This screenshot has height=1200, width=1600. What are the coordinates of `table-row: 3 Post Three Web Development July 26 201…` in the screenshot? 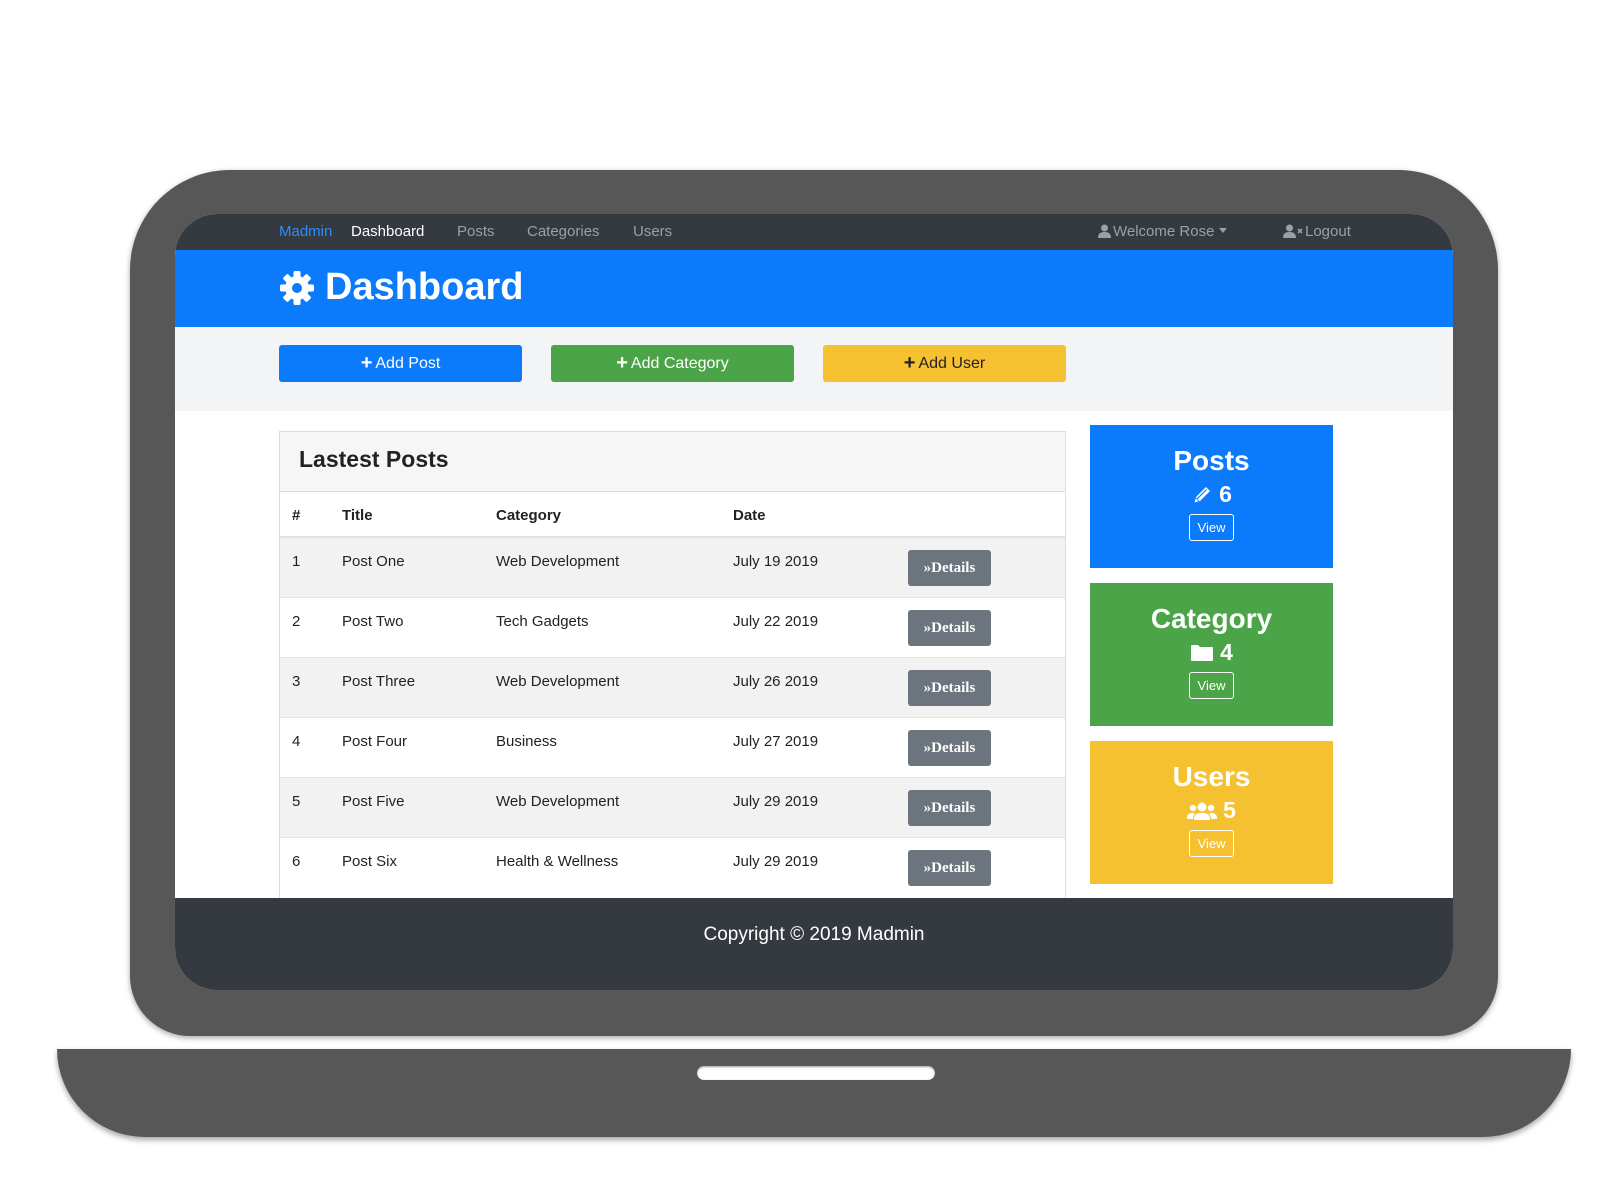 It's located at (672, 686).